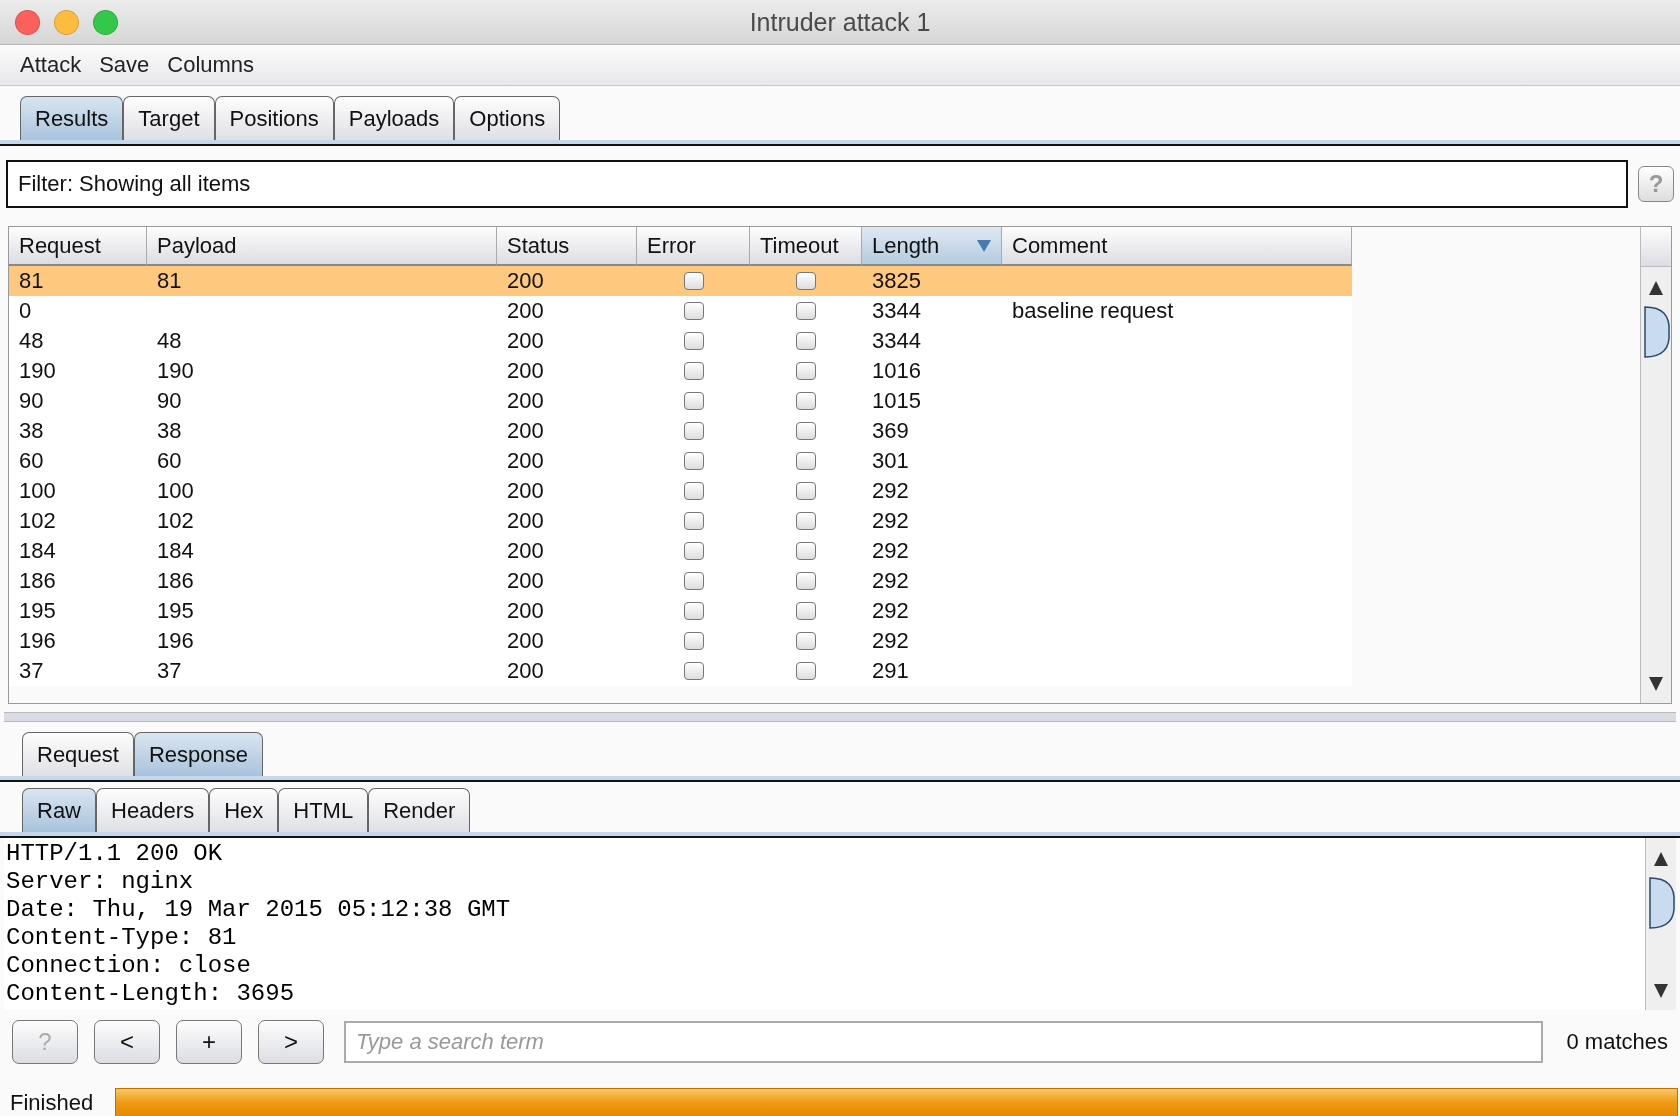 This screenshot has width=1680, height=1116. I want to click on toolbar-button: +, so click(209, 1042).